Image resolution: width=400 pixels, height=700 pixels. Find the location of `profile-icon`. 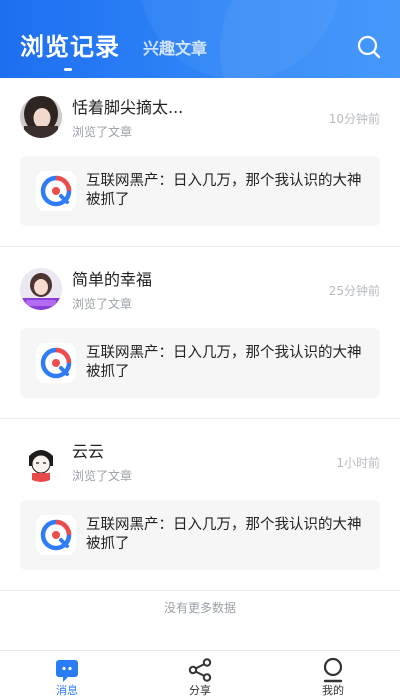

profile-icon is located at coordinates (333, 670).